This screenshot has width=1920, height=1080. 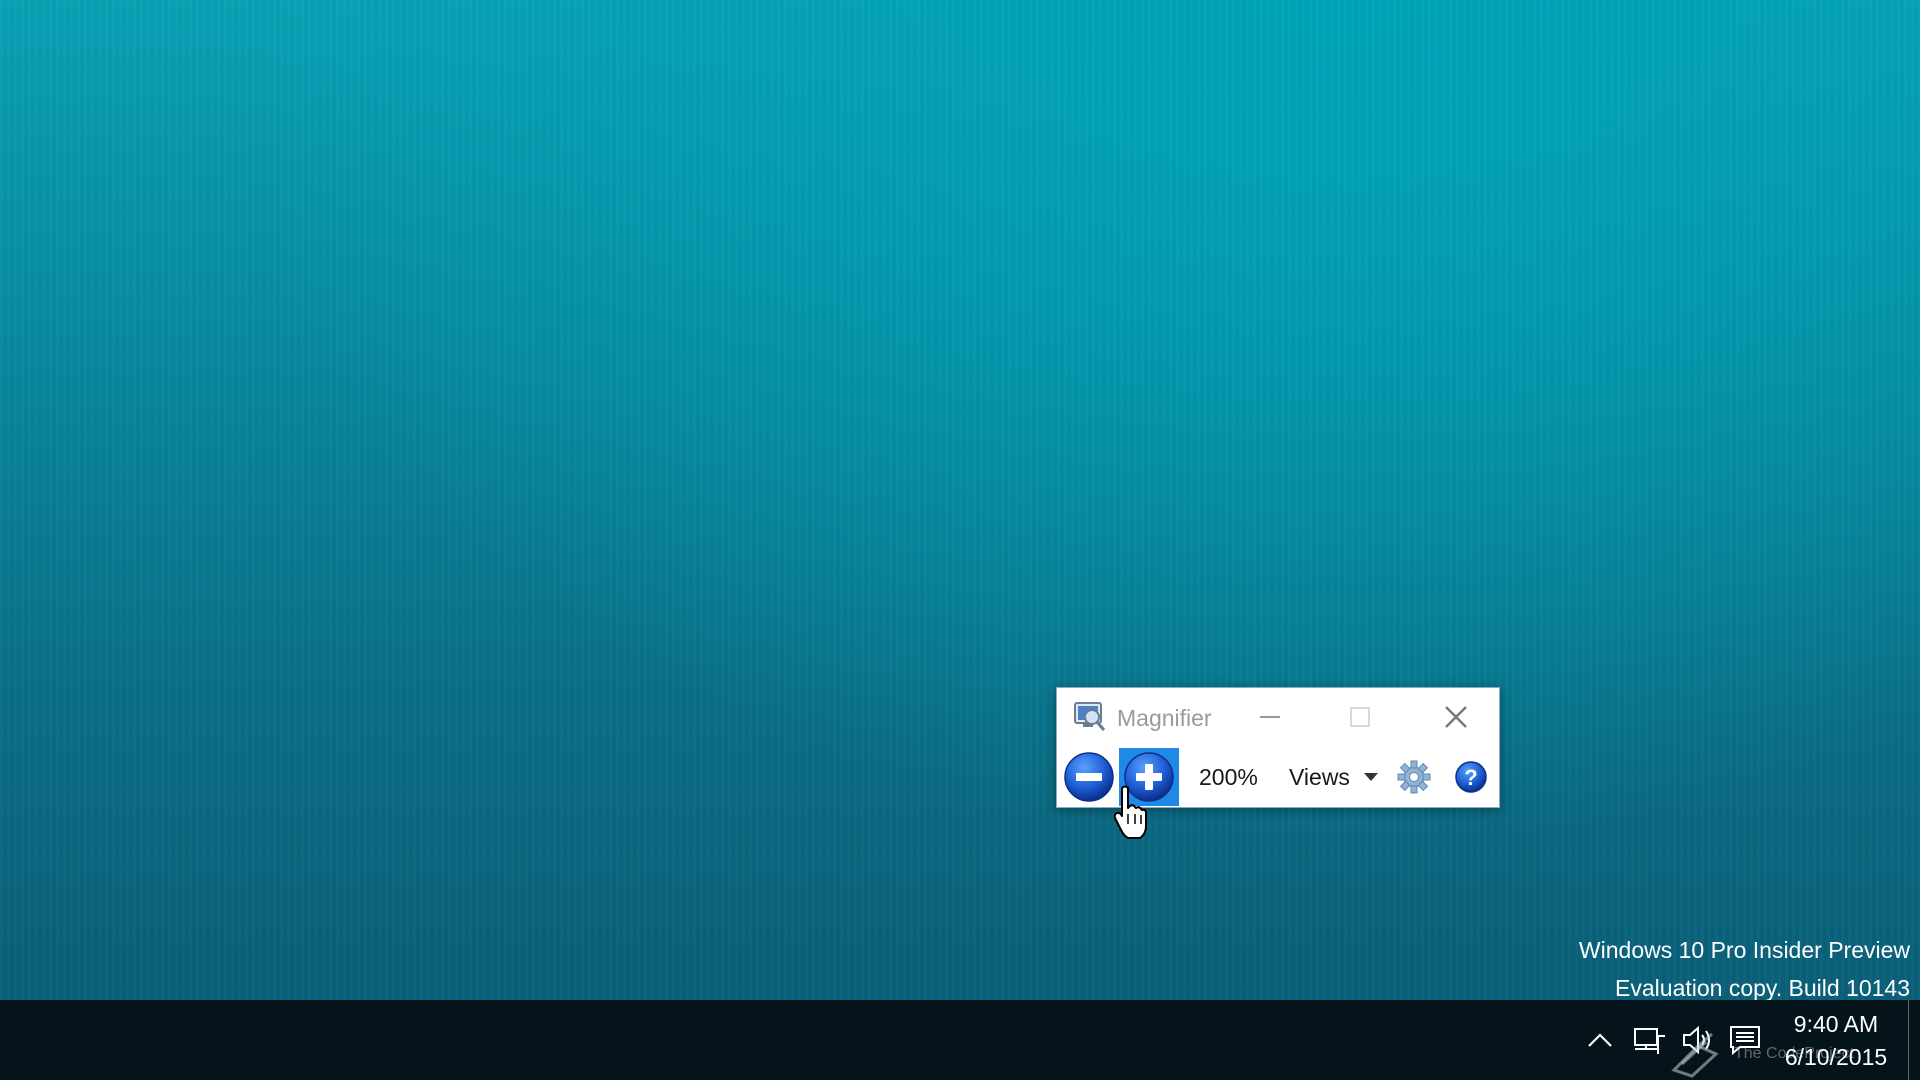 I want to click on taskbar: 9:40 AM 6/10/2015, so click(x=960, y=1040).